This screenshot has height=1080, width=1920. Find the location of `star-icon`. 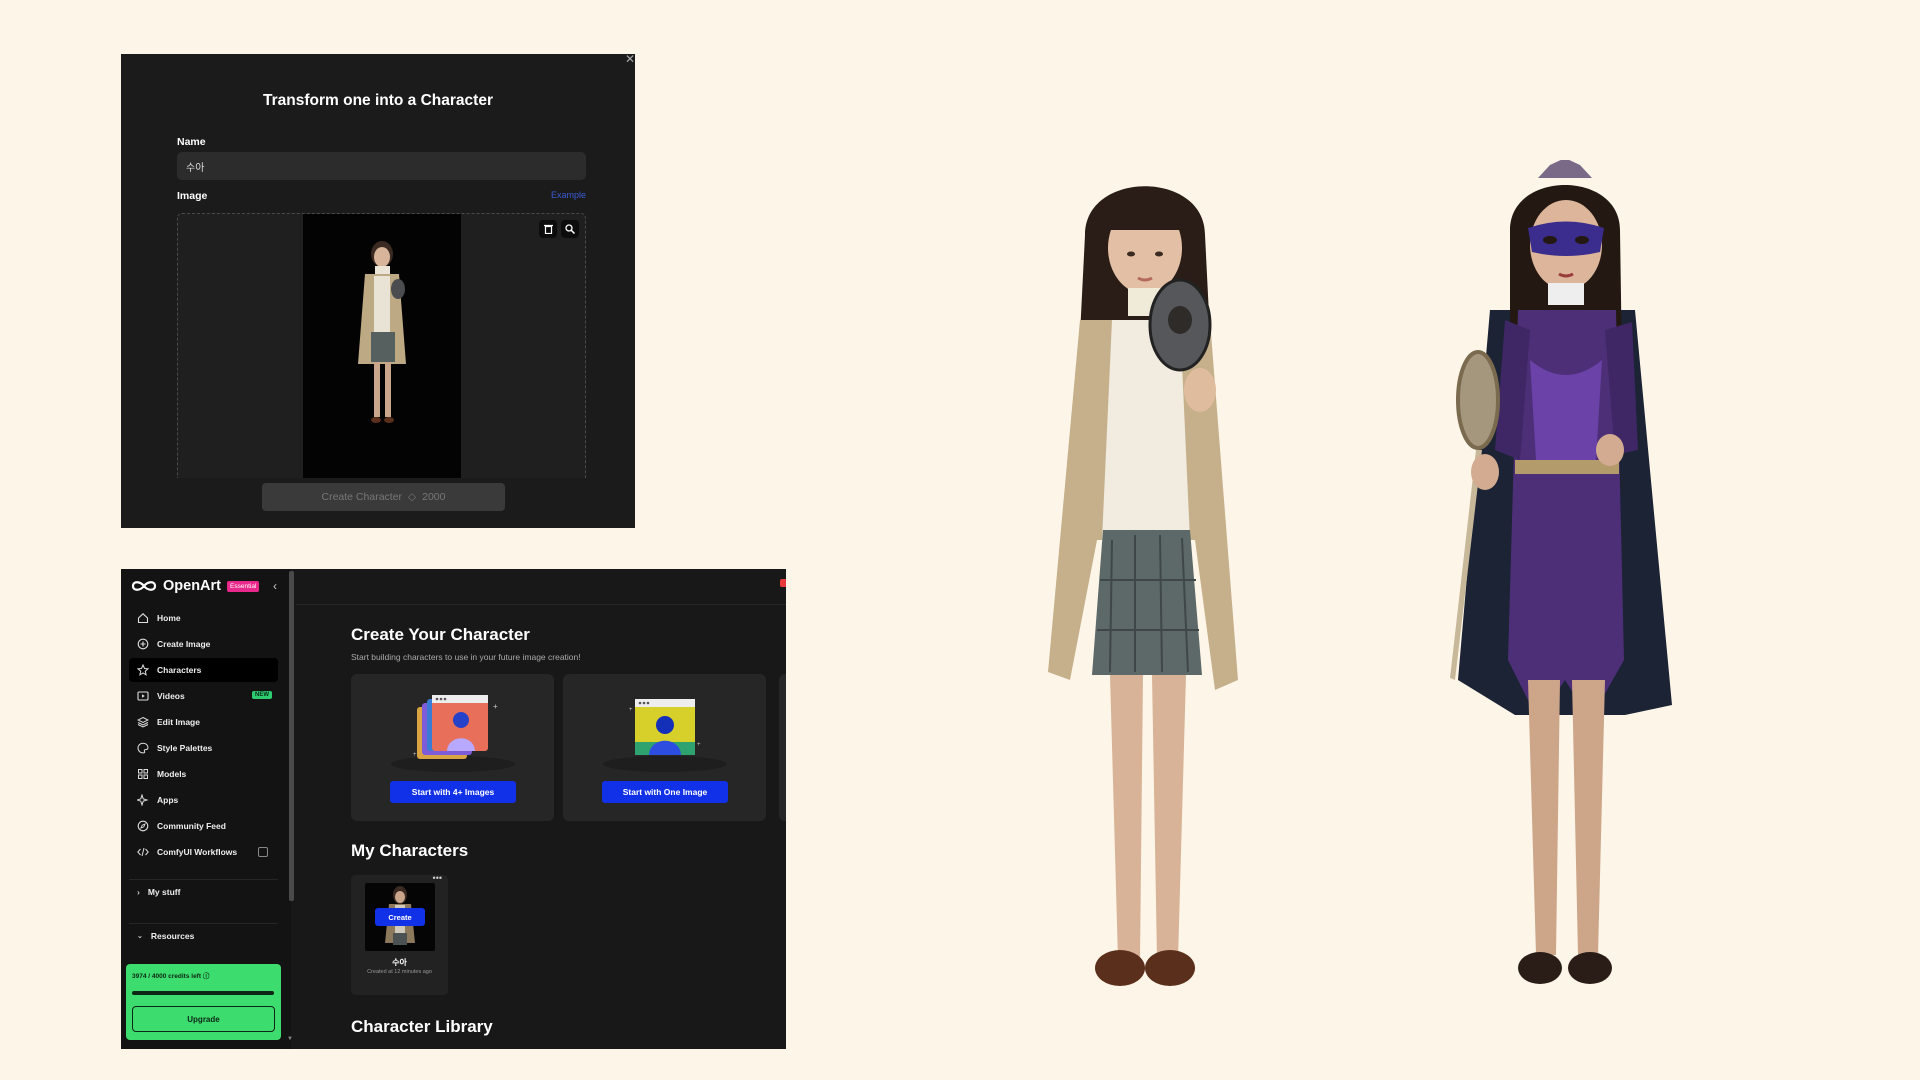

star-icon is located at coordinates (143, 670).